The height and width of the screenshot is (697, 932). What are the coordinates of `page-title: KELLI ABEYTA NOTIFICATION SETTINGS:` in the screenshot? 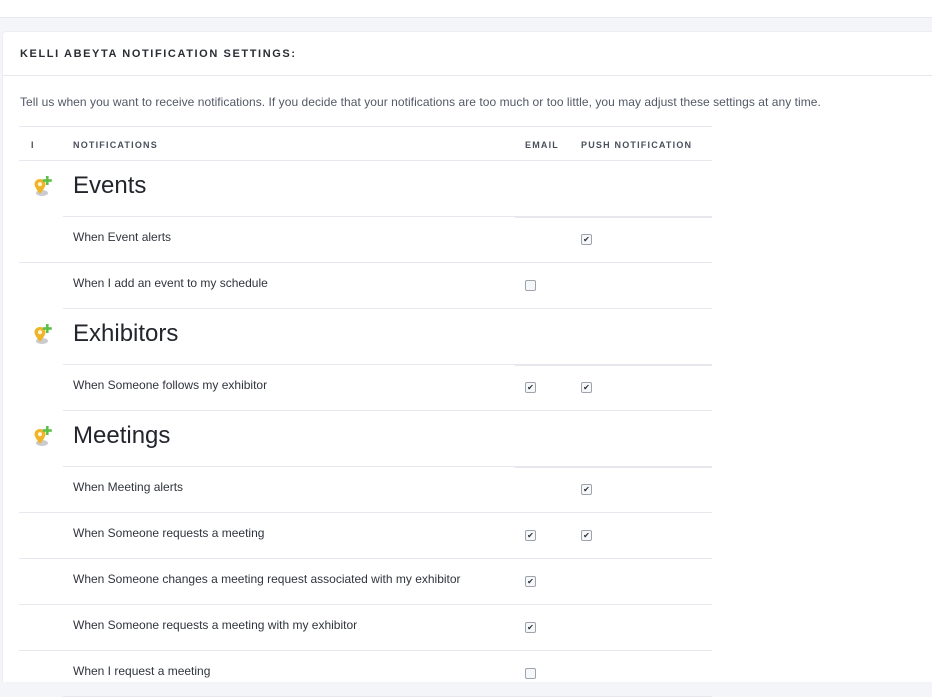 It's located at (158, 53).